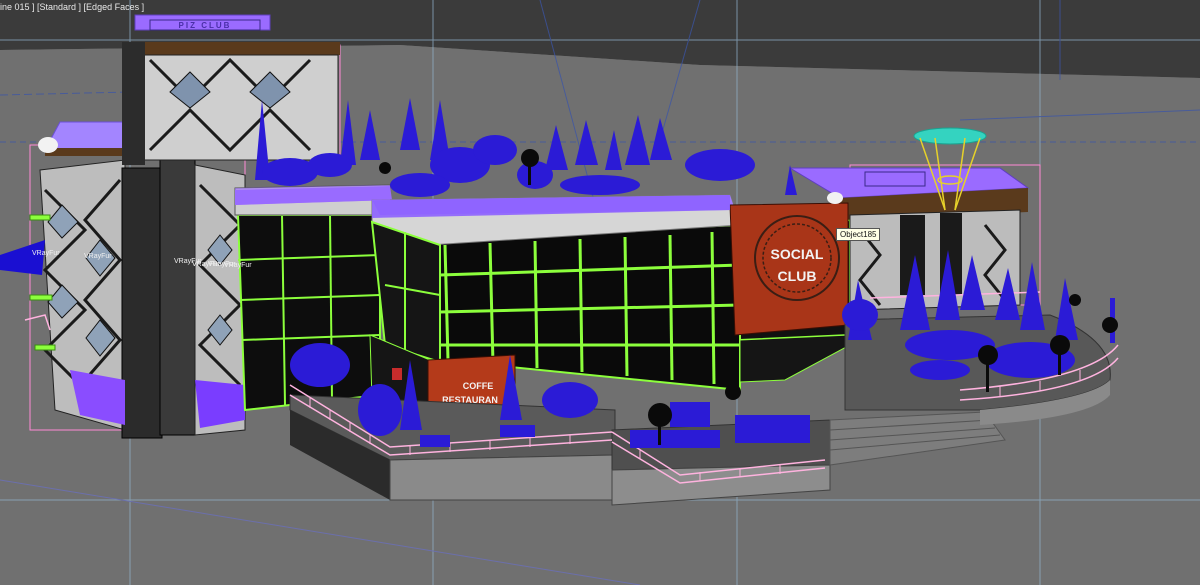 Image resolution: width=1200 pixels, height=585 pixels. I want to click on object-tooltip: Object185, so click(858, 234).